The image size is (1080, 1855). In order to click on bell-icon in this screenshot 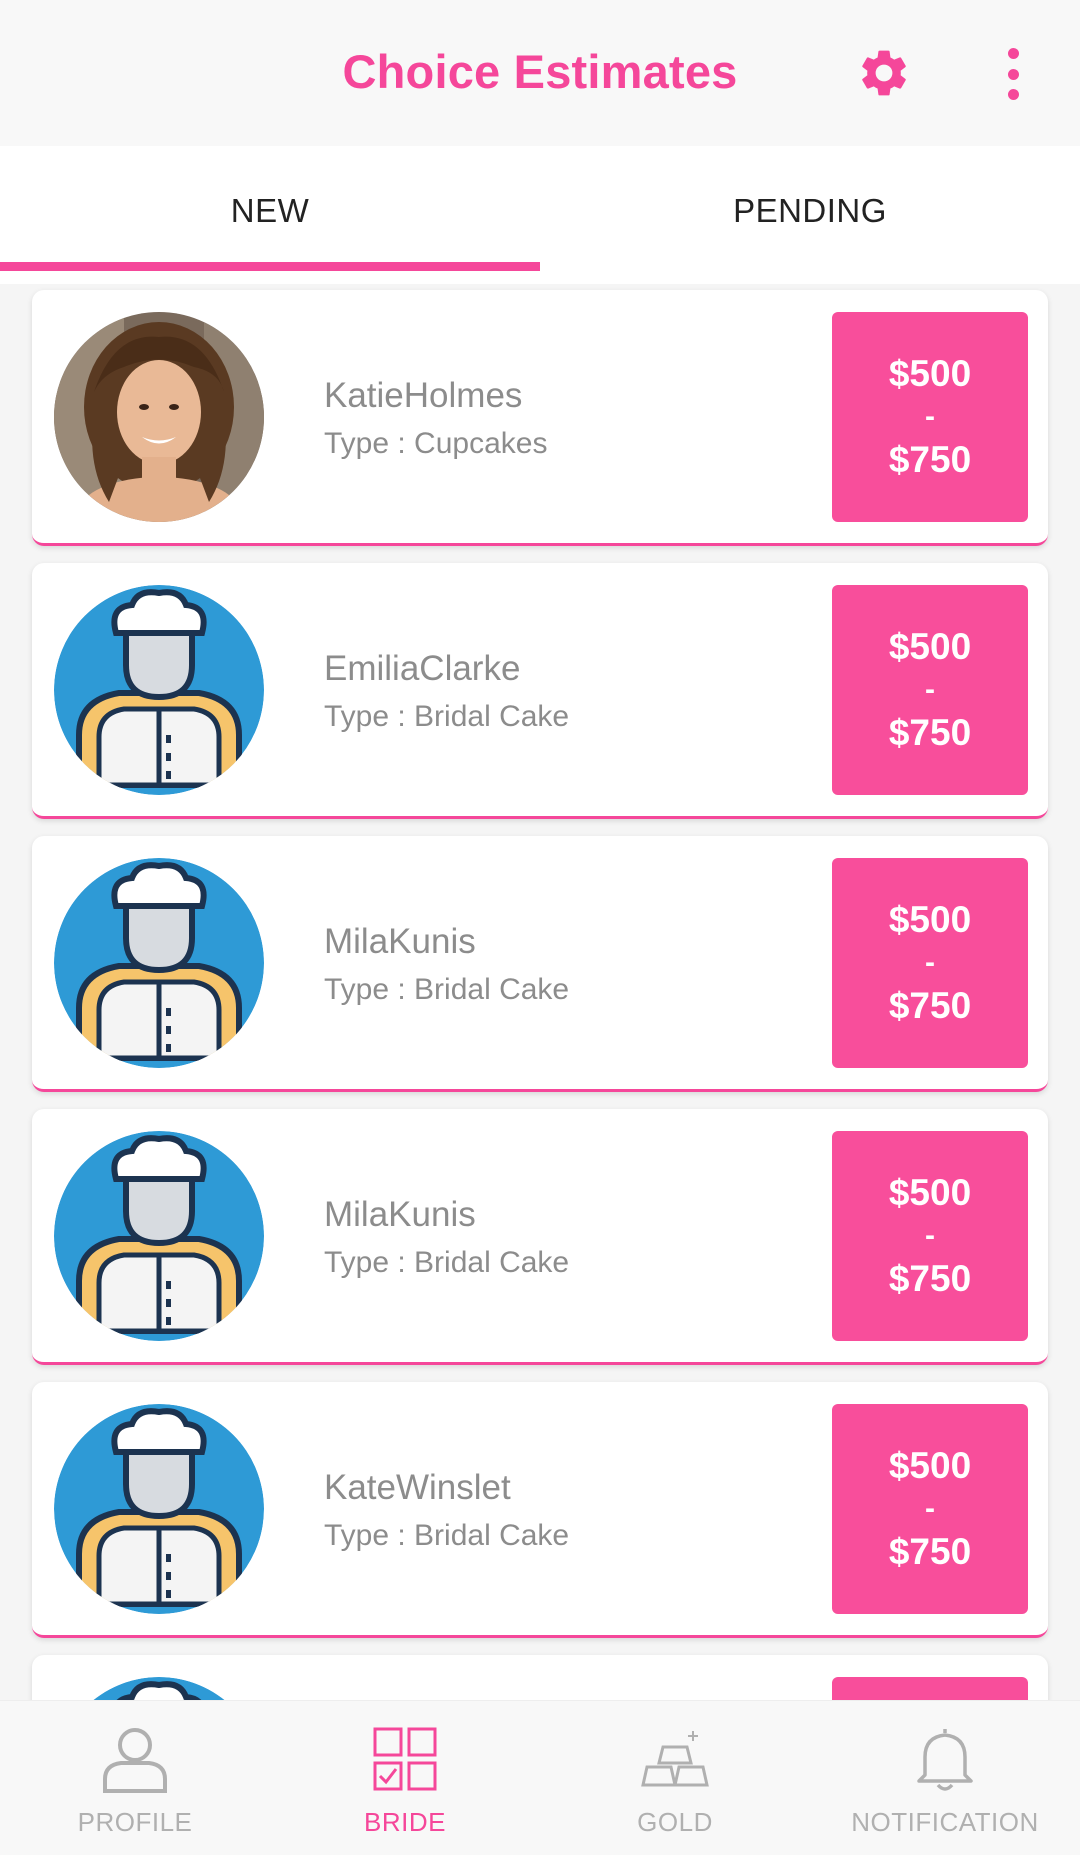, I will do `click(945, 1759)`.